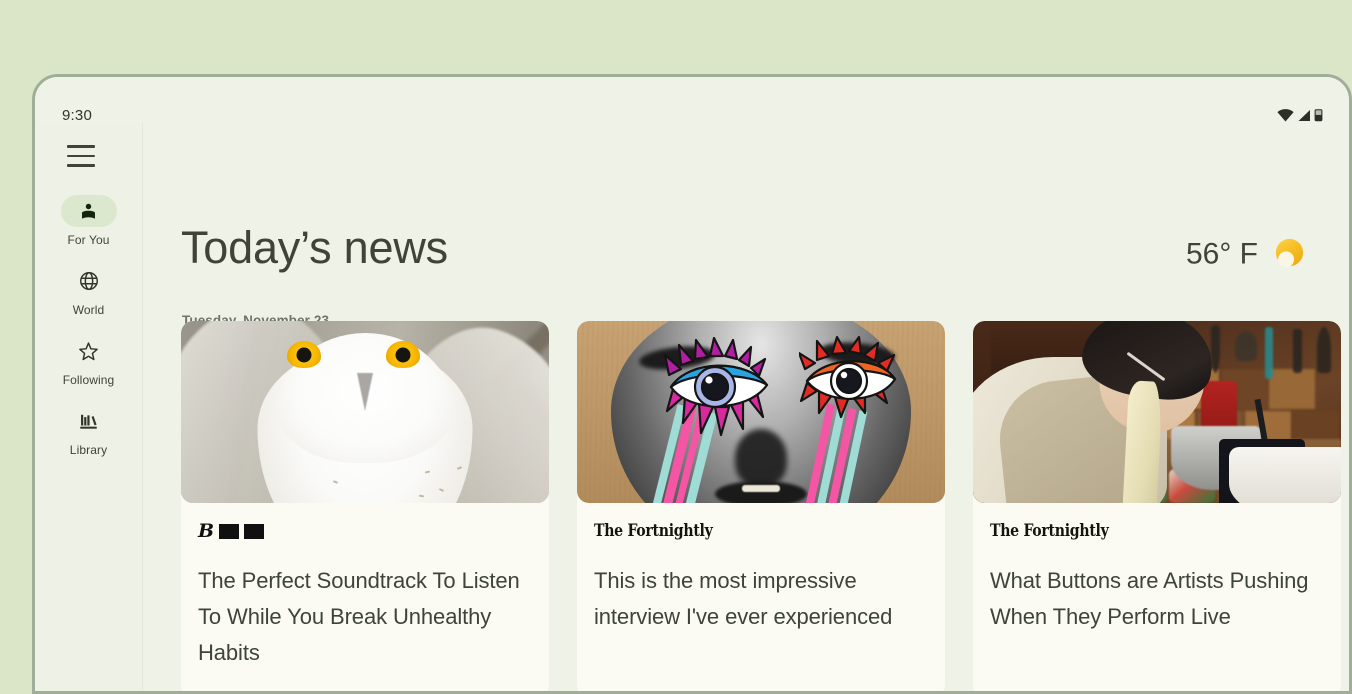  What do you see at coordinates (848, 377) in the screenshot?
I see `collage-eye-right` at bounding box center [848, 377].